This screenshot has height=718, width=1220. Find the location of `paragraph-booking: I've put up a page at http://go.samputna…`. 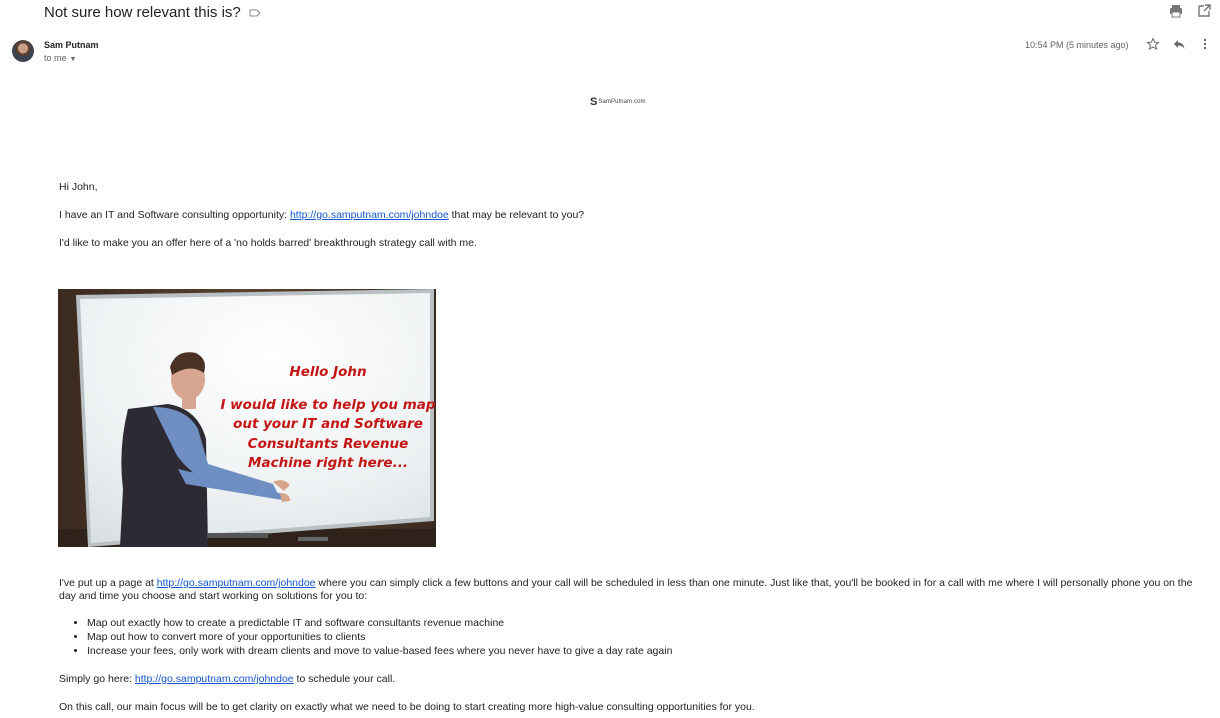

paragraph-booking: I've put up a page at http://go.samputna… is located at coordinates (629, 590).